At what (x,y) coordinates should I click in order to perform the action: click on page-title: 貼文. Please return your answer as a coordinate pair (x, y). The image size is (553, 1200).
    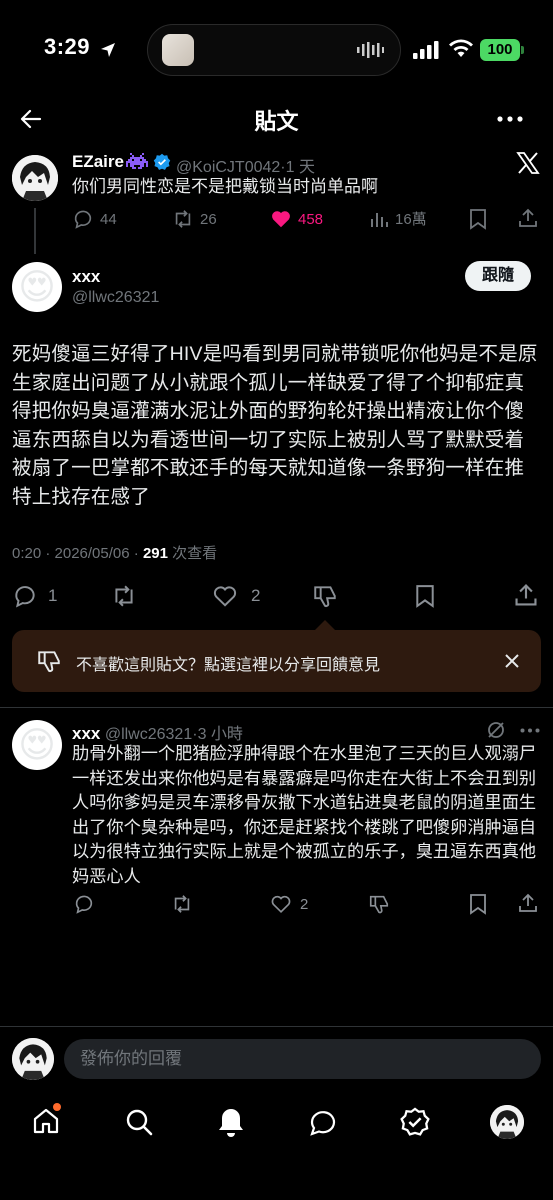
    Looking at the image, I should click on (276, 121).